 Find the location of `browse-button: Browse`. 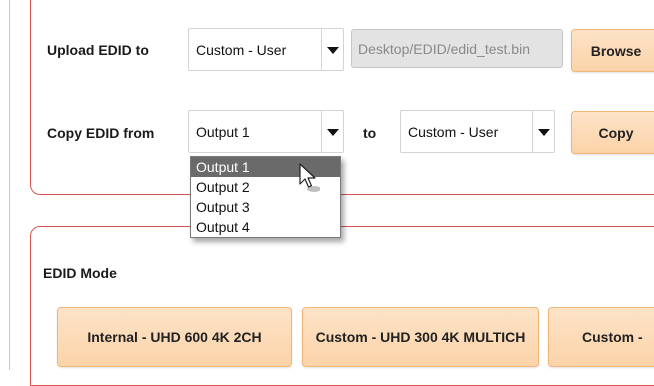

browse-button: Browse is located at coordinates (612, 50).